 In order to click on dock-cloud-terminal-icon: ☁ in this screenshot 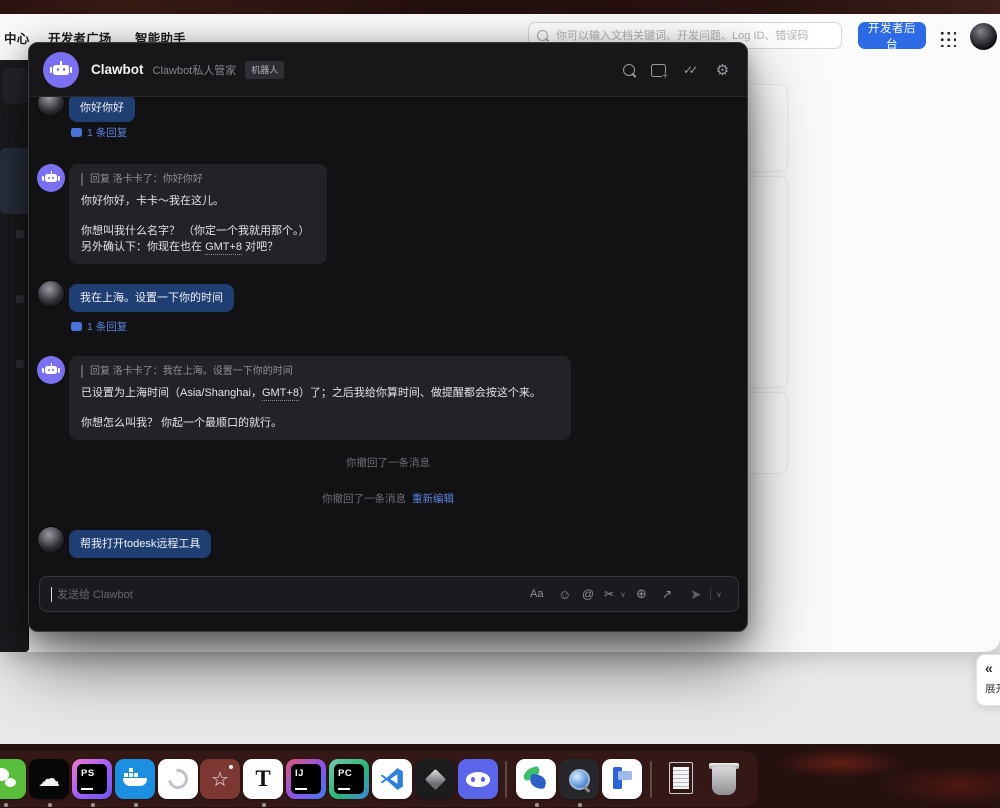, I will do `click(49, 779)`.